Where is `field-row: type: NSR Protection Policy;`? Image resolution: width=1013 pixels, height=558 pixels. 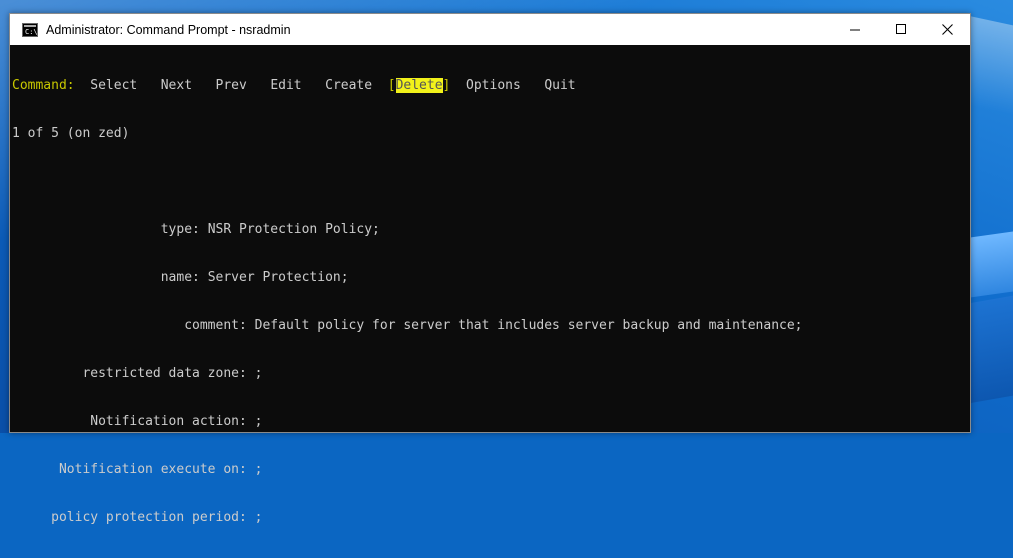 field-row: type: NSR Protection Policy; is located at coordinates (491, 230).